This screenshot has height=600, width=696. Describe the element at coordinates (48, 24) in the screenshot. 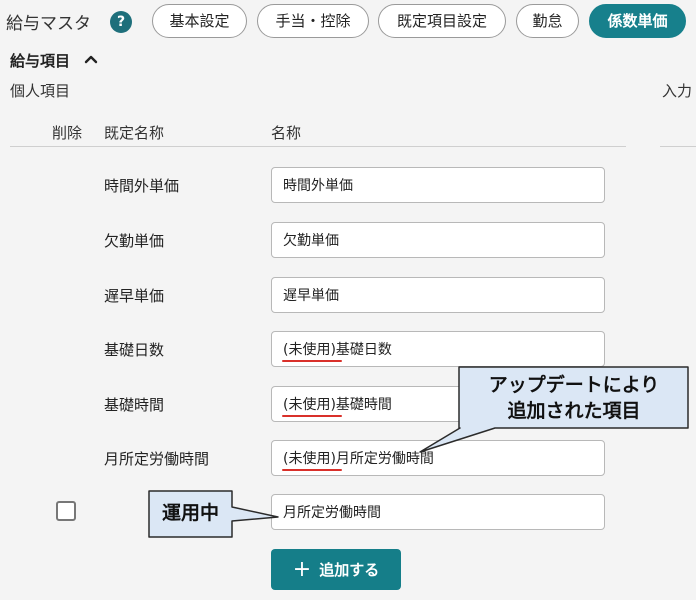

I see `app-title: 給与マスタ` at that location.